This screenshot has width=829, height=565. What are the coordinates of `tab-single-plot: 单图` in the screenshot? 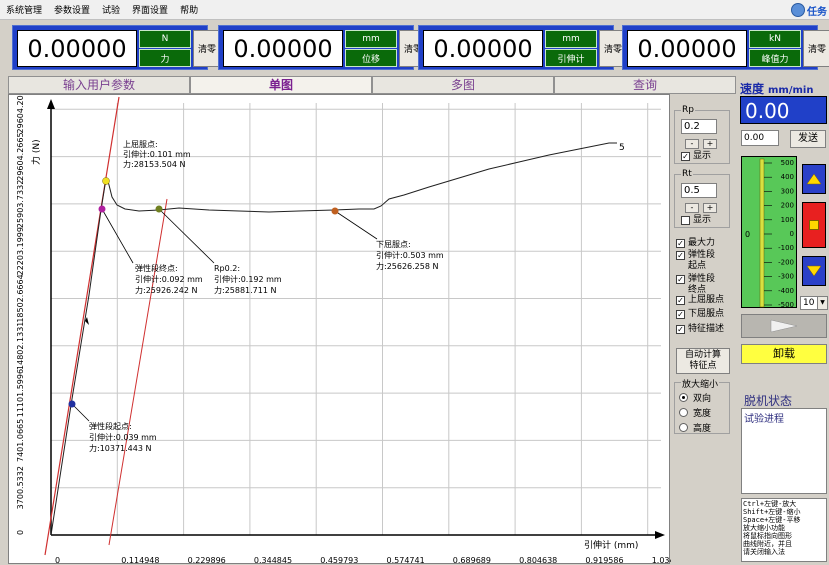 It's located at (281, 85).